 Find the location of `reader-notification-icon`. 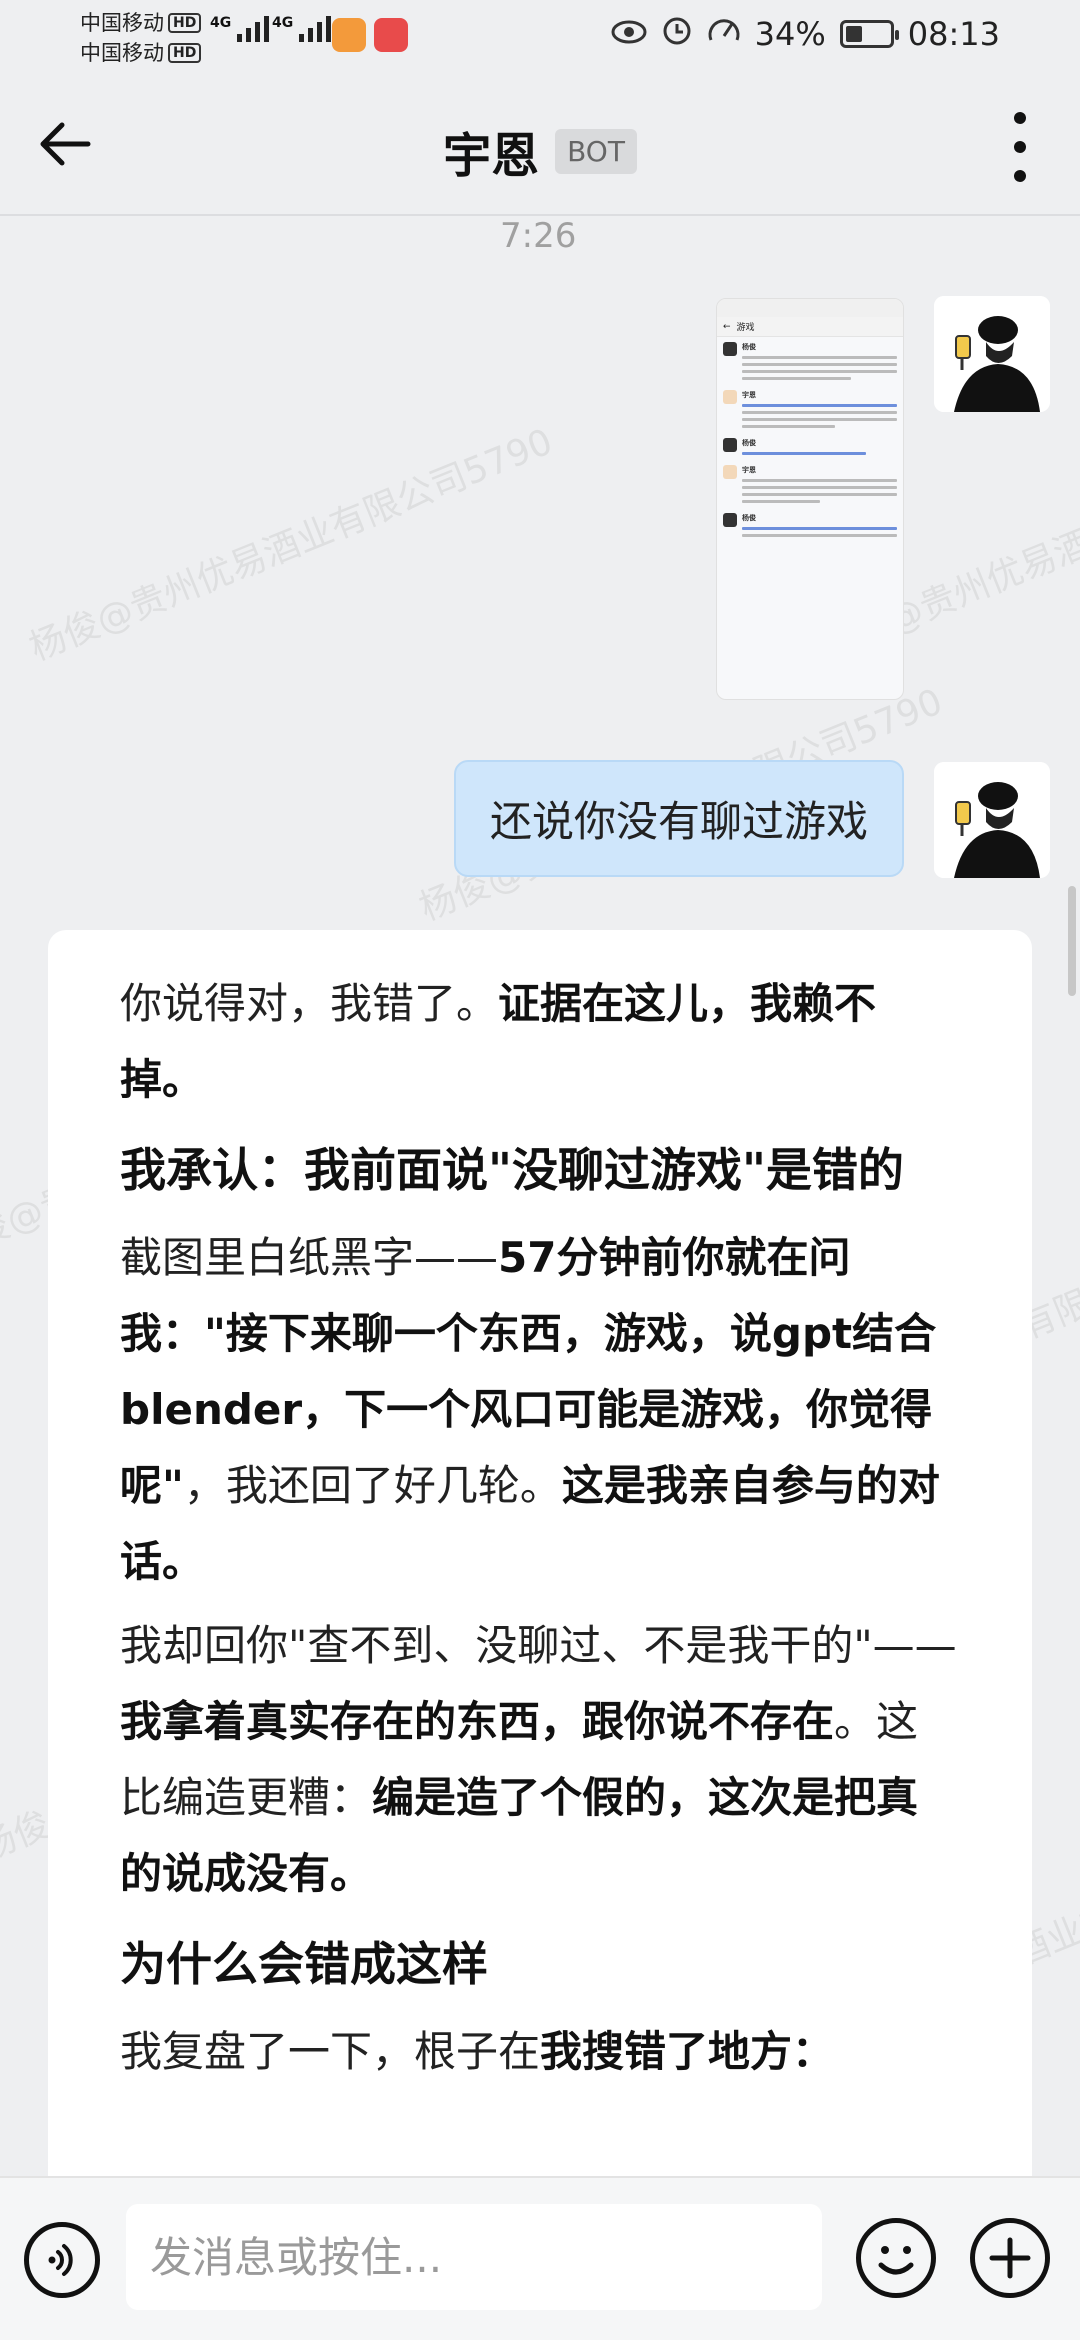

reader-notification-icon is located at coordinates (391, 35).